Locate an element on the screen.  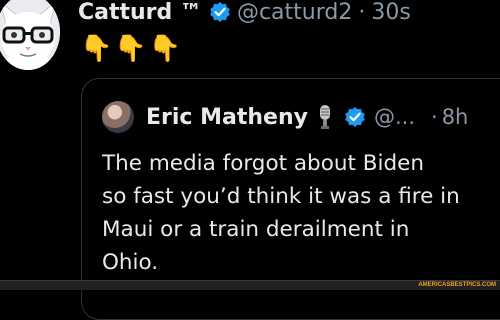
watermark-bar: AMERICASBESTPICS.COM is located at coordinates (250, 285).